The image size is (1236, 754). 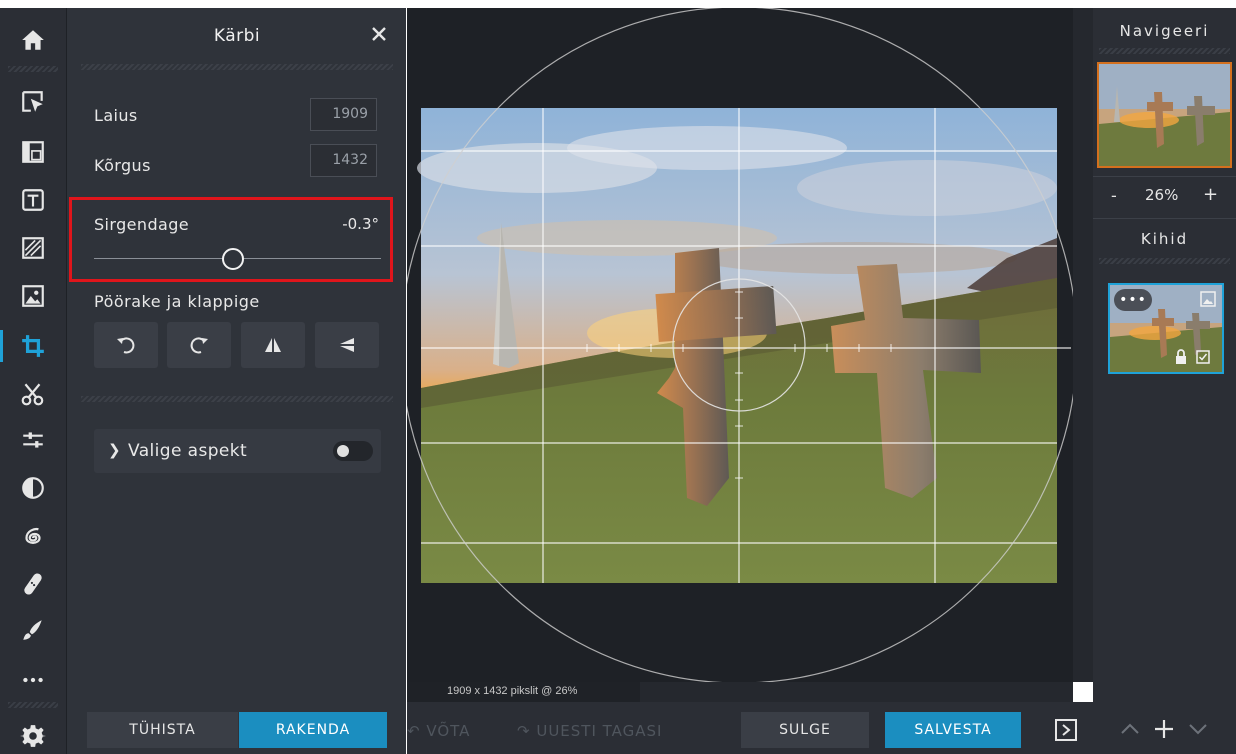 What do you see at coordinates (33, 680) in the screenshot?
I see `more-icon` at bounding box center [33, 680].